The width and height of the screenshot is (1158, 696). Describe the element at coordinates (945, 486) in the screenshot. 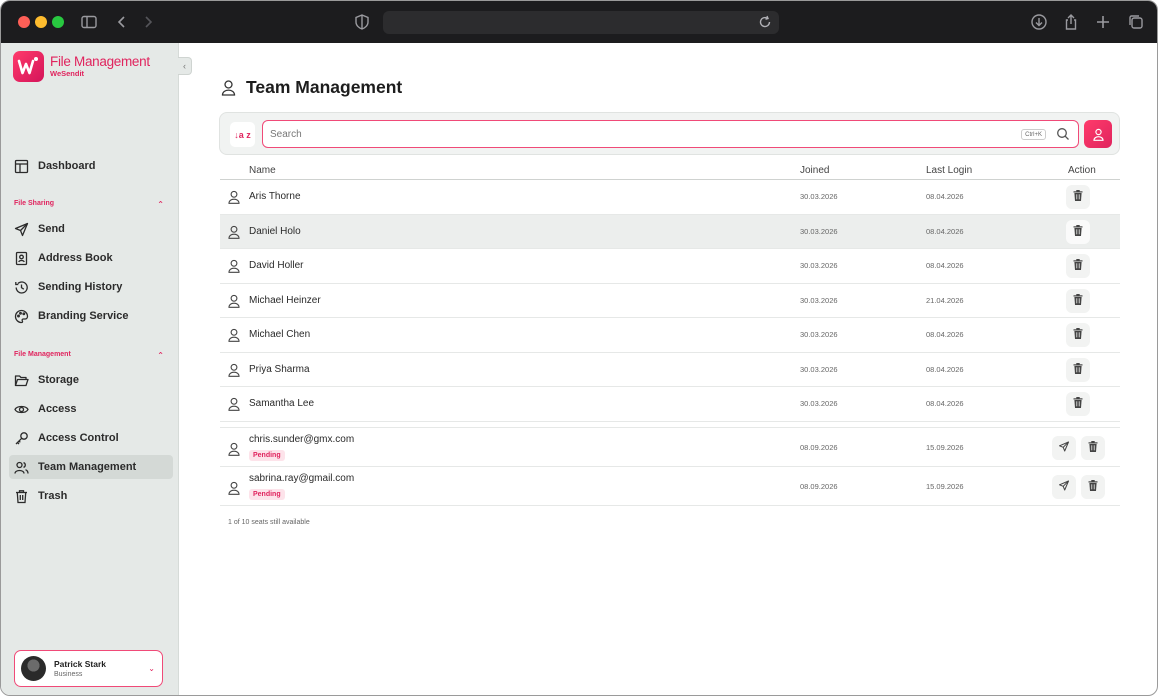

I see `last-login-date: 15.09.2026` at that location.